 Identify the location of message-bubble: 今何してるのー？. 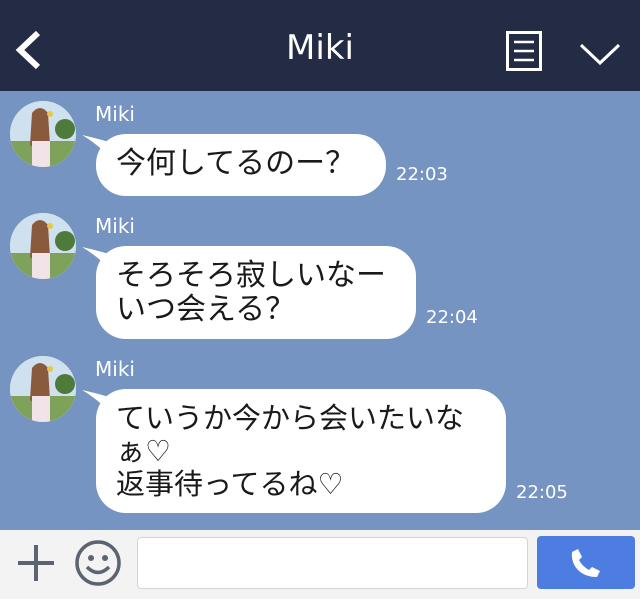
(241, 165).